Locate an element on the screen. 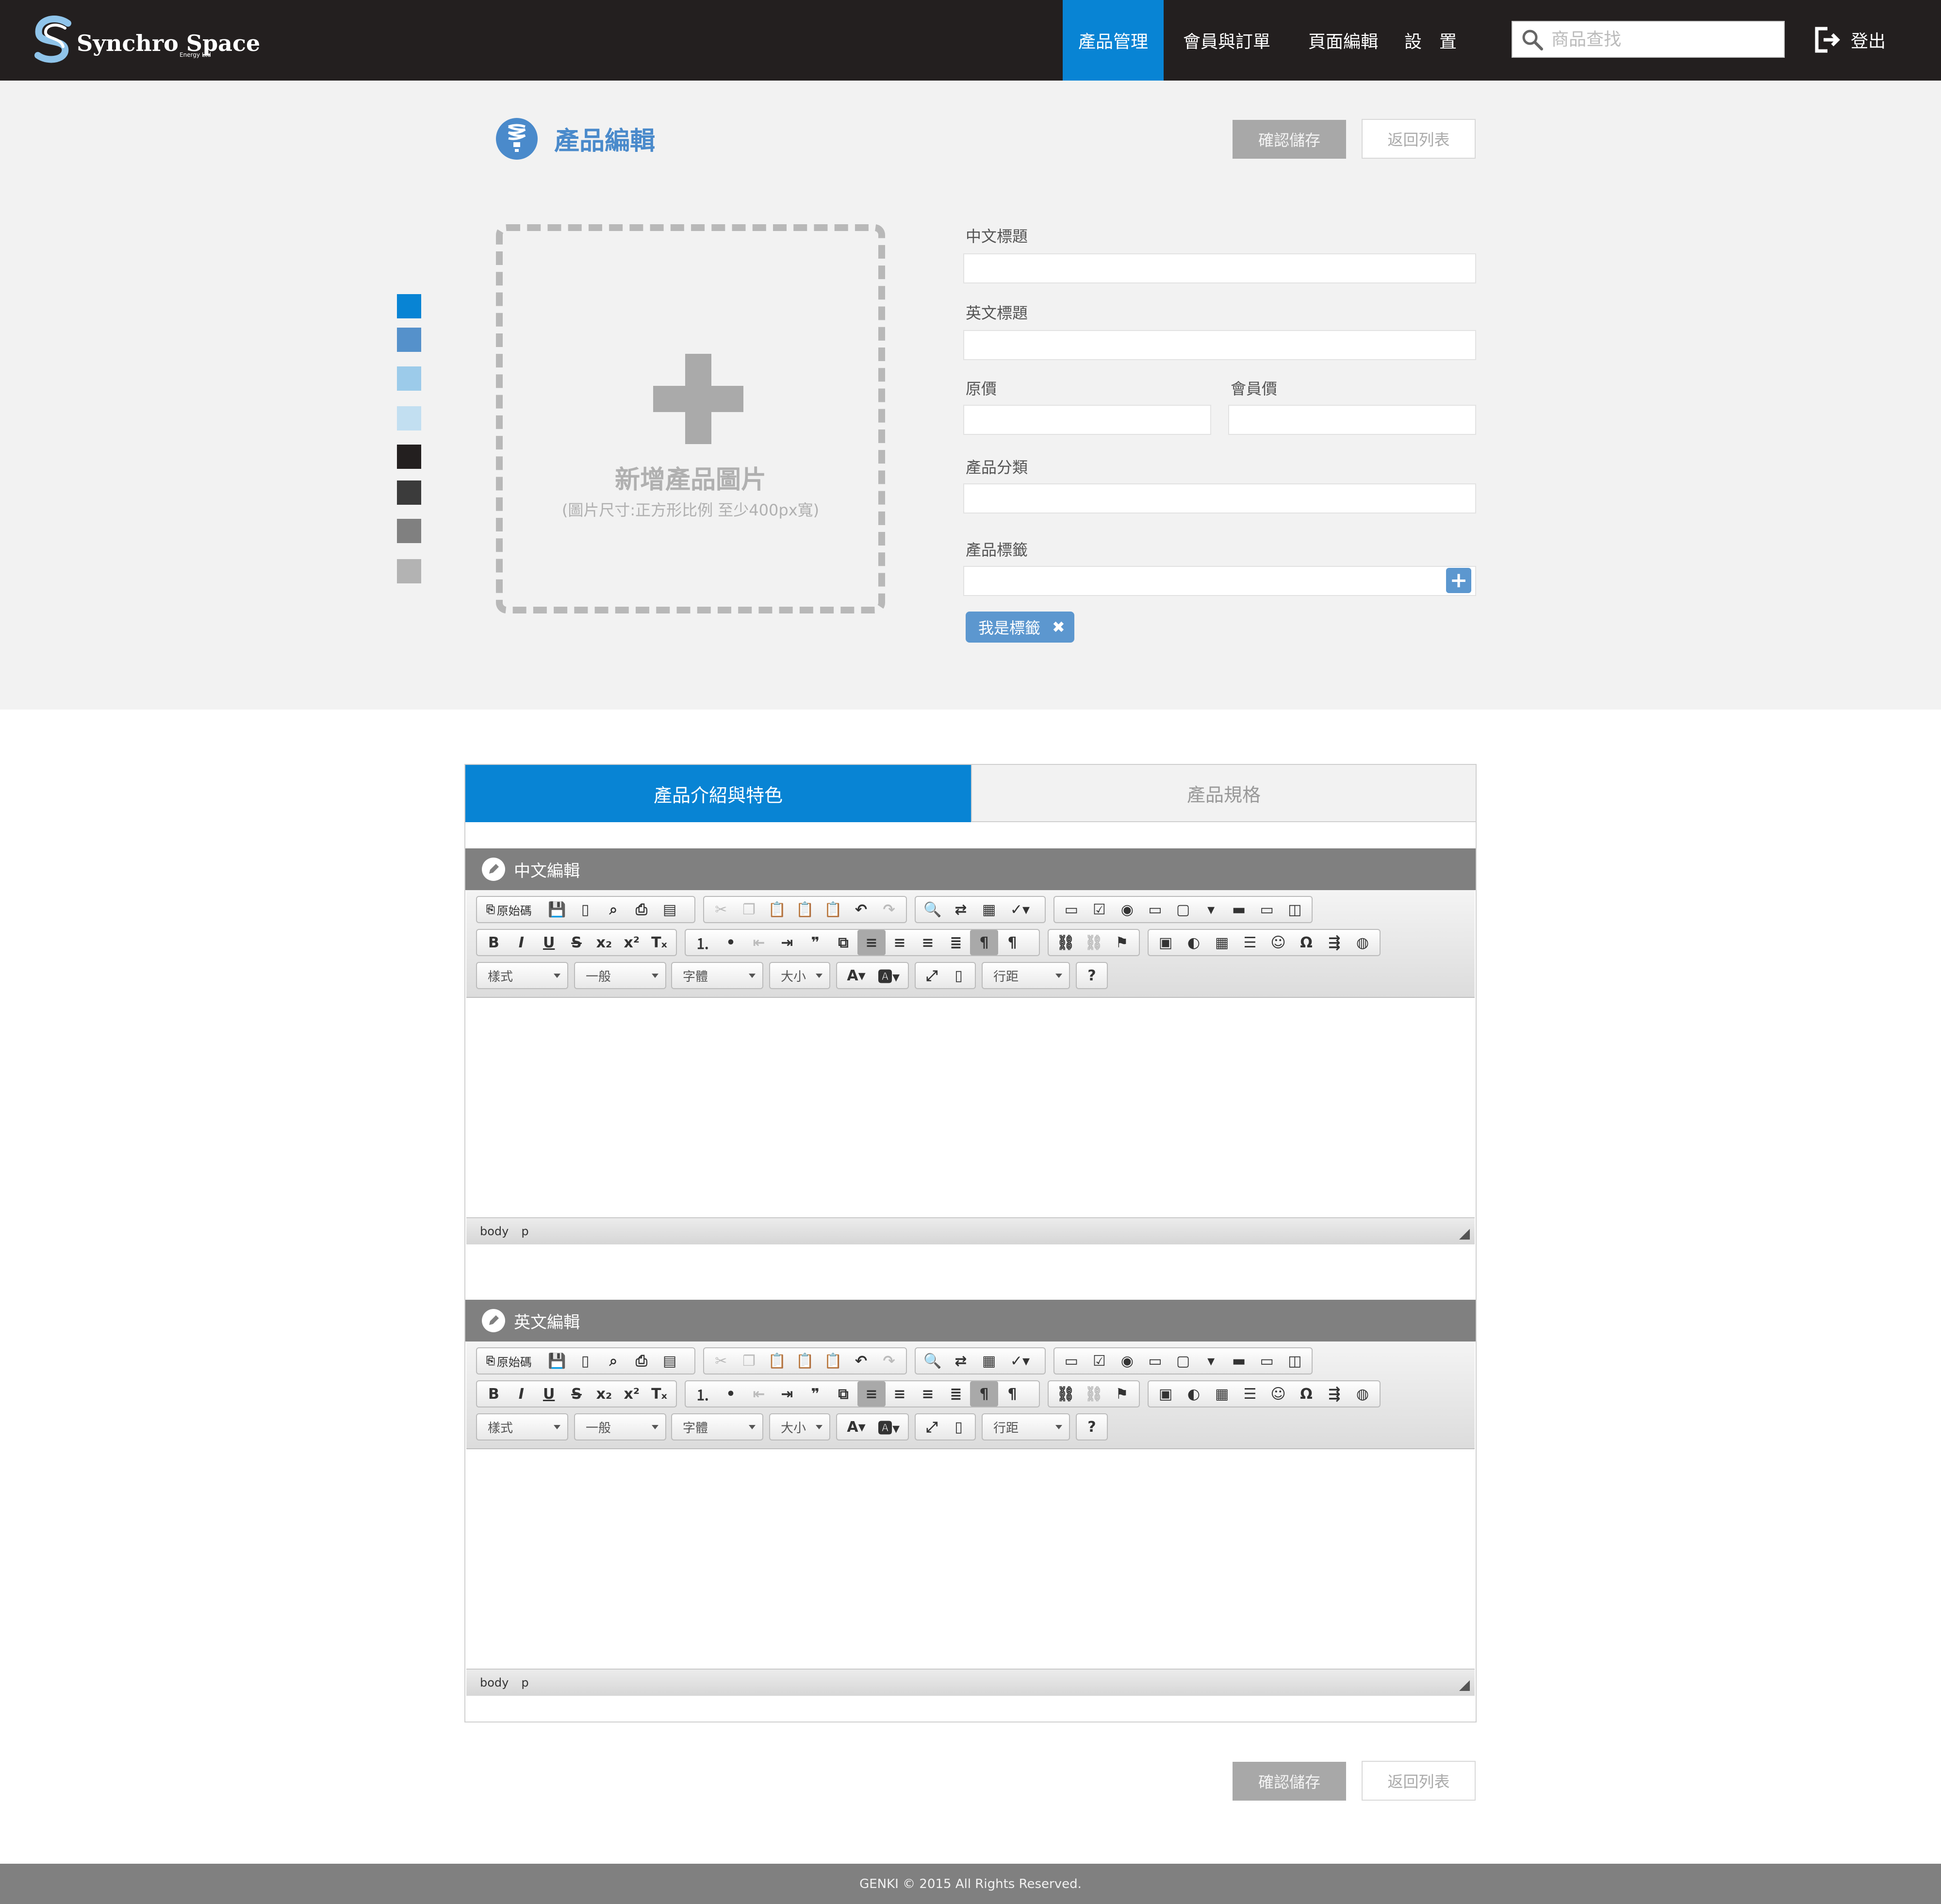 The height and width of the screenshot is (1904, 1941). new-page-icon: ▯ is located at coordinates (585, 1361).